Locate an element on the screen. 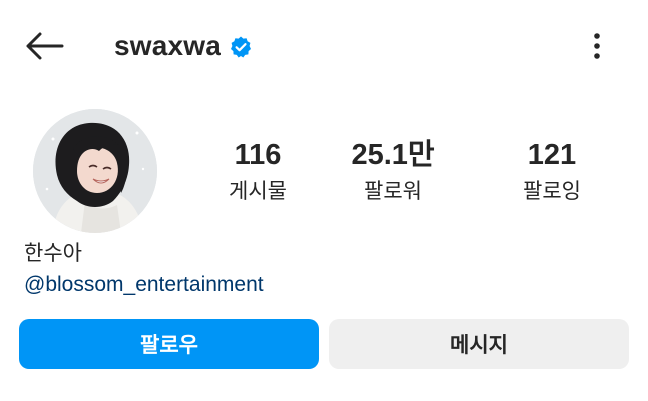 This screenshot has width=648, height=401. stat-followers-value: 25.1만 is located at coordinates (393, 155).